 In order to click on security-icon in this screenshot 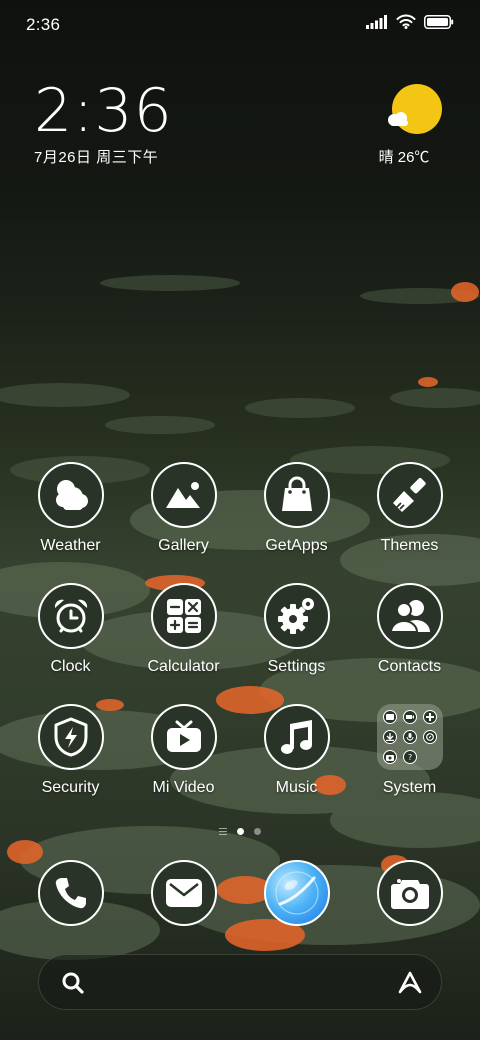, I will do `click(70, 737)`.